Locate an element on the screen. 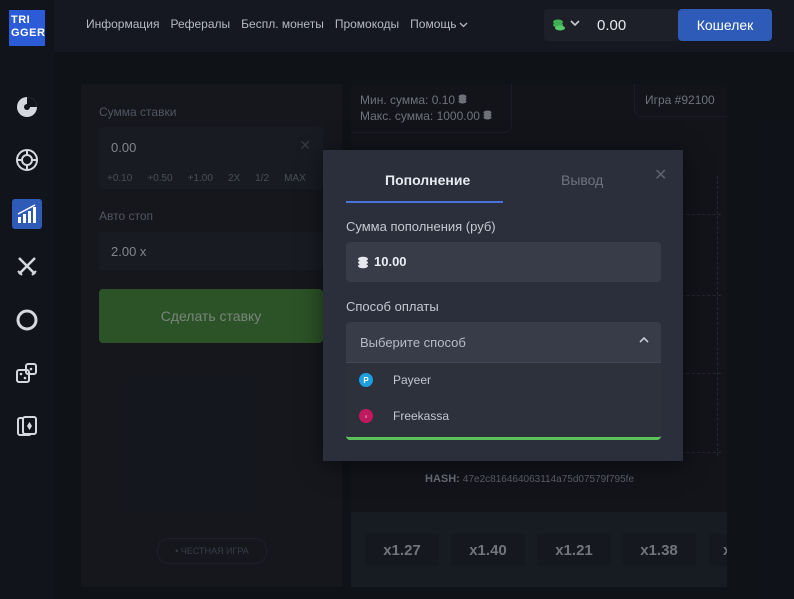  nav-free-coins: Беспл. монеты is located at coordinates (282, 24).